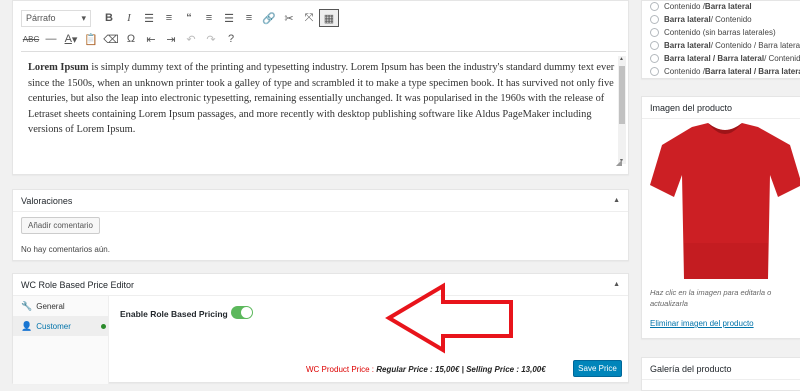  What do you see at coordinates (231, 39) in the screenshot?
I see `help-icon: ?` at bounding box center [231, 39].